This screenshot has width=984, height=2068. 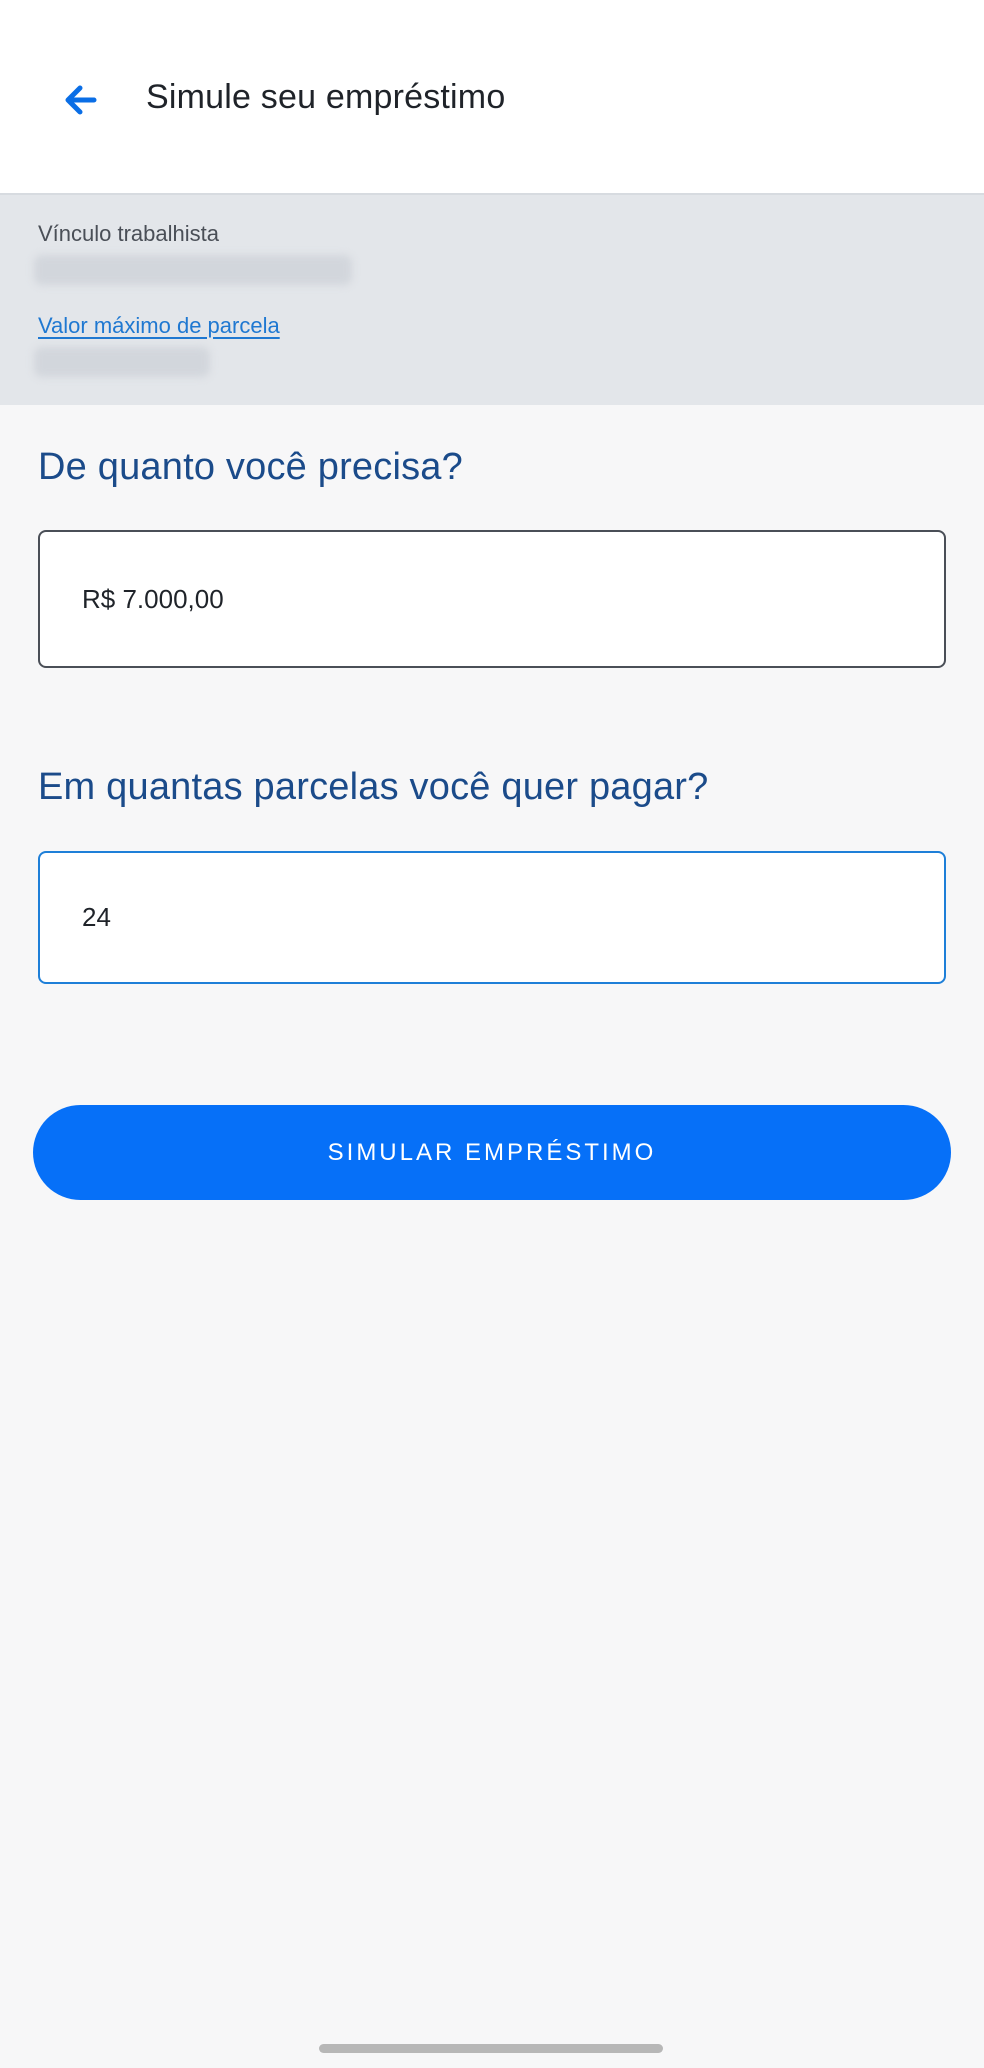 I want to click on employment-value-redacted, so click(x=193, y=270).